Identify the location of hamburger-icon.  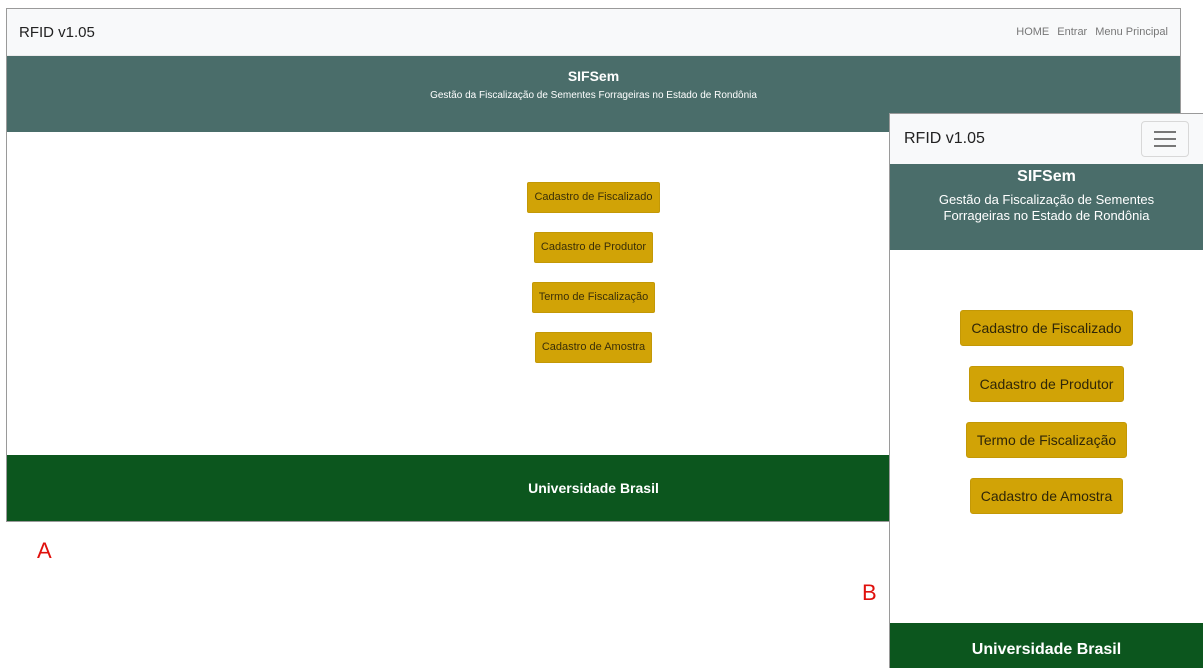
(1165, 139).